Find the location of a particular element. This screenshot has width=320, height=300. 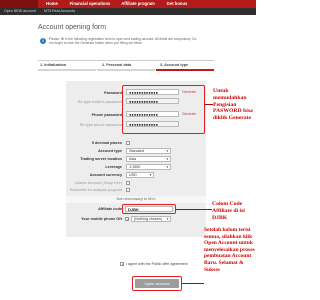

mobile-checkbox is located at coordinates (127, 219).